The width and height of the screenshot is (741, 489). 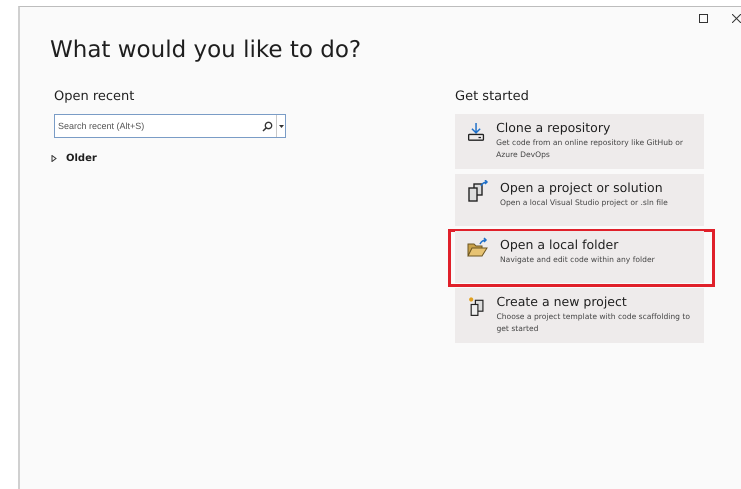 What do you see at coordinates (95, 96) in the screenshot?
I see `section-heading: Open recent` at bounding box center [95, 96].